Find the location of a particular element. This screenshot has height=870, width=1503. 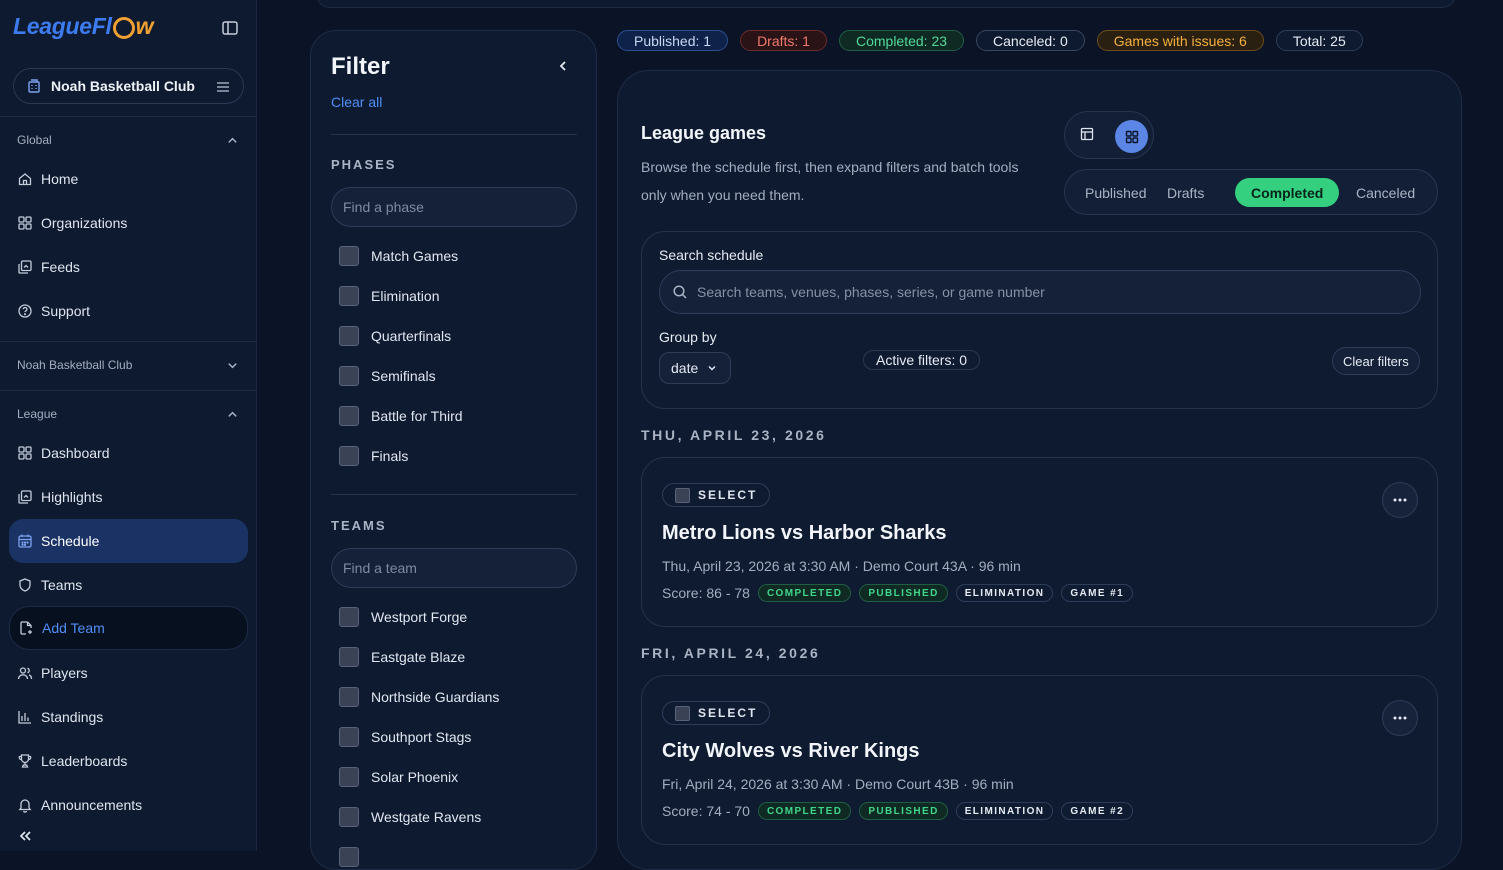

clear-filters-button: Clear filters is located at coordinates (1376, 361).